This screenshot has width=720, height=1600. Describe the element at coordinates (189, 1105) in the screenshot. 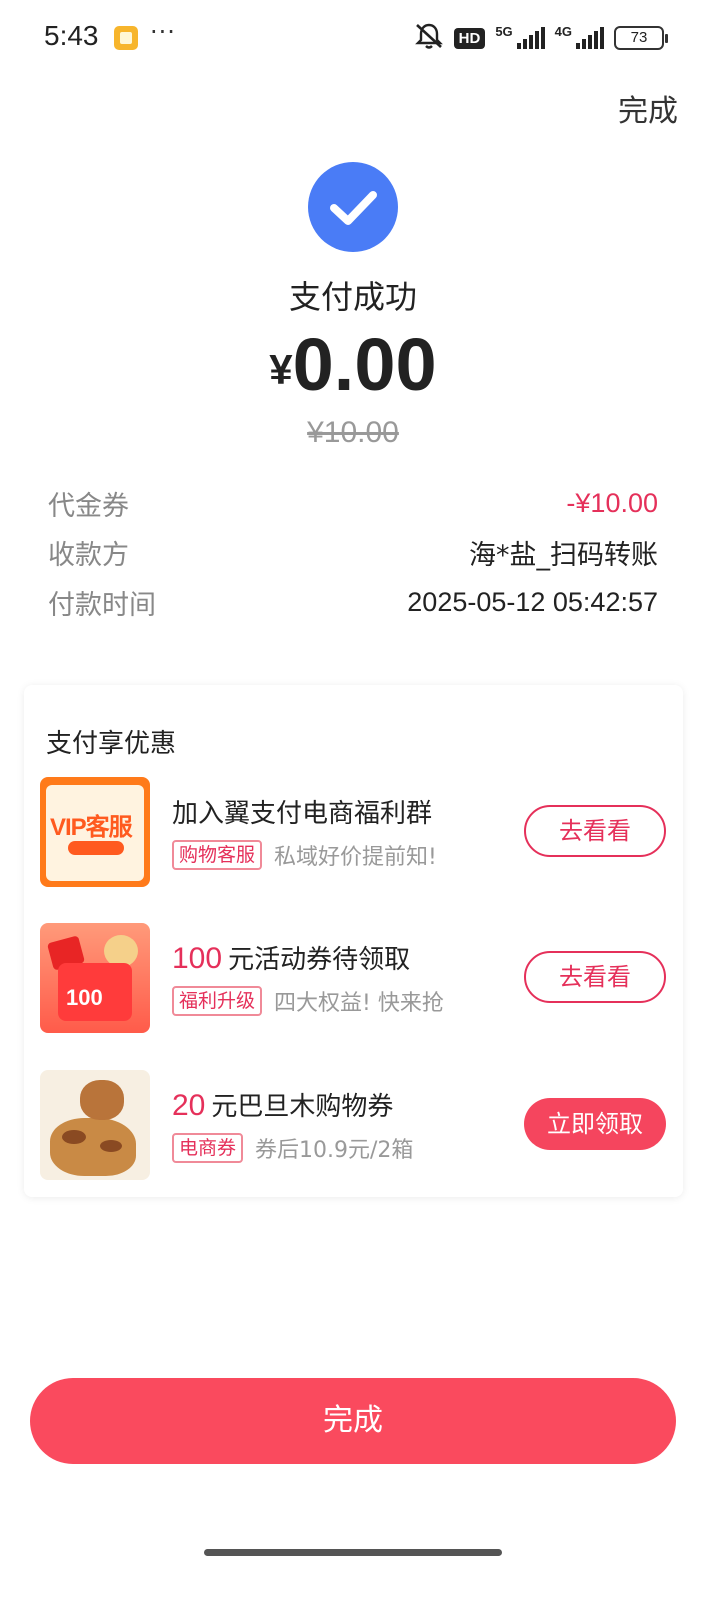

I see `promo-highlight: 20` at that location.